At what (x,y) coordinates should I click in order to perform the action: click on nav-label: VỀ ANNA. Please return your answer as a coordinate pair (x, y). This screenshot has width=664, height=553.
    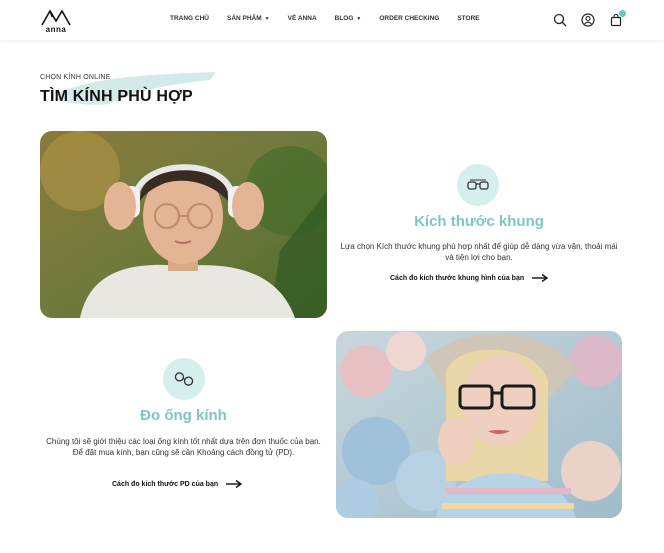
    Looking at the image, I should click on (302, 18).